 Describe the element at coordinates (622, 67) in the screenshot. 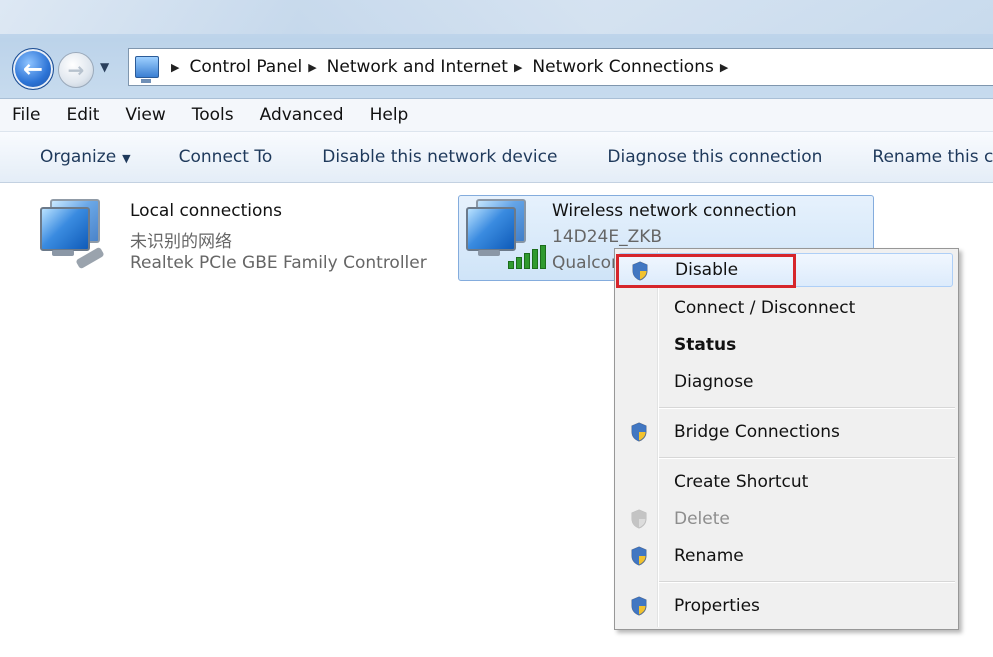

I see `crumb-network-connections: Network Connections` at that location.